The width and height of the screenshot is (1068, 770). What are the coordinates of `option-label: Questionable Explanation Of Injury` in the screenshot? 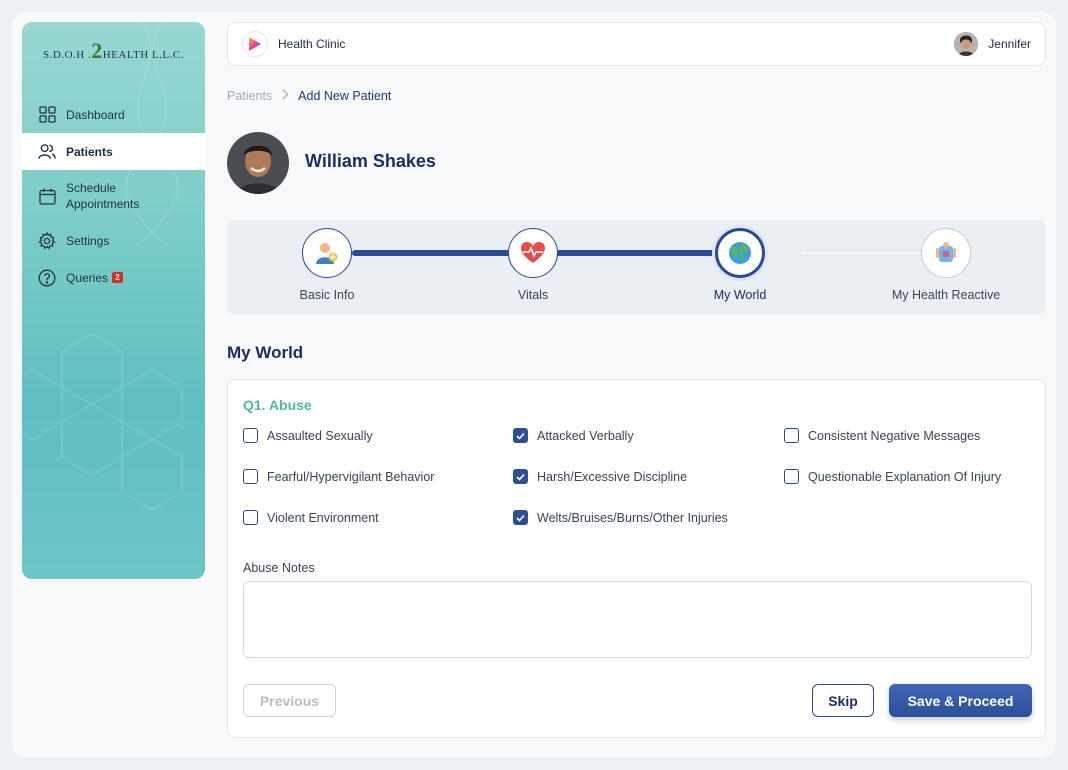 It's located at (905, 476).